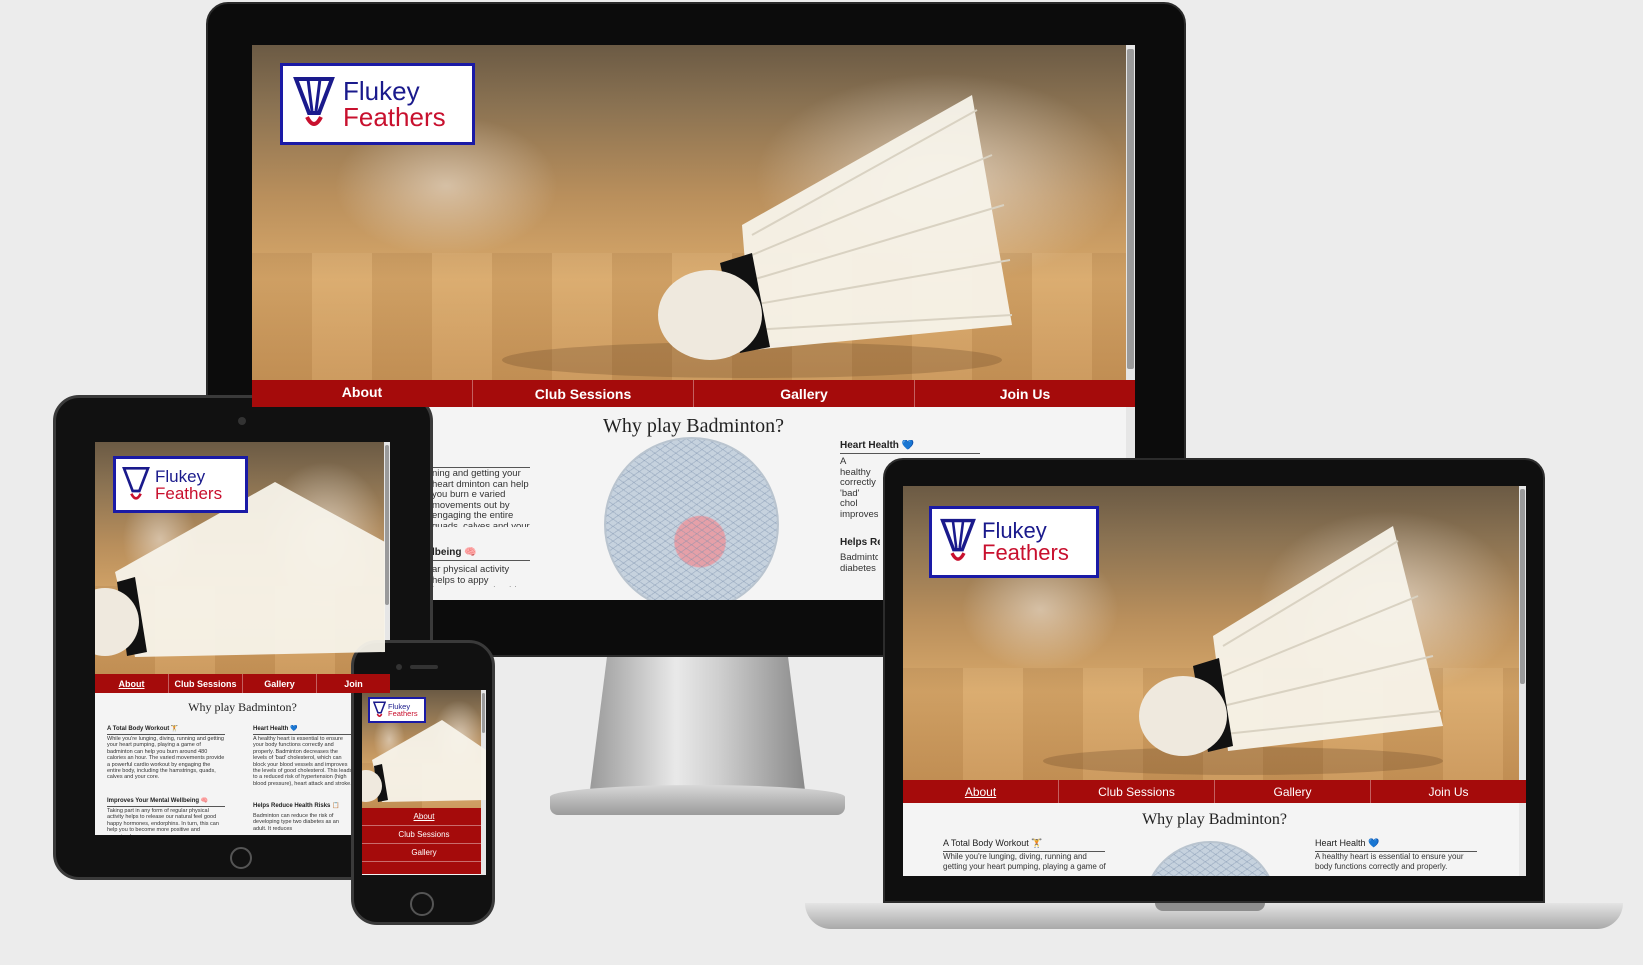 The width and height of the screenshot is (1643, 965). What do you see at coordinates (180, 476) in the screenshot?
I see `tablet-logo-line-1: Flukey` at bounding box center [180, 476].